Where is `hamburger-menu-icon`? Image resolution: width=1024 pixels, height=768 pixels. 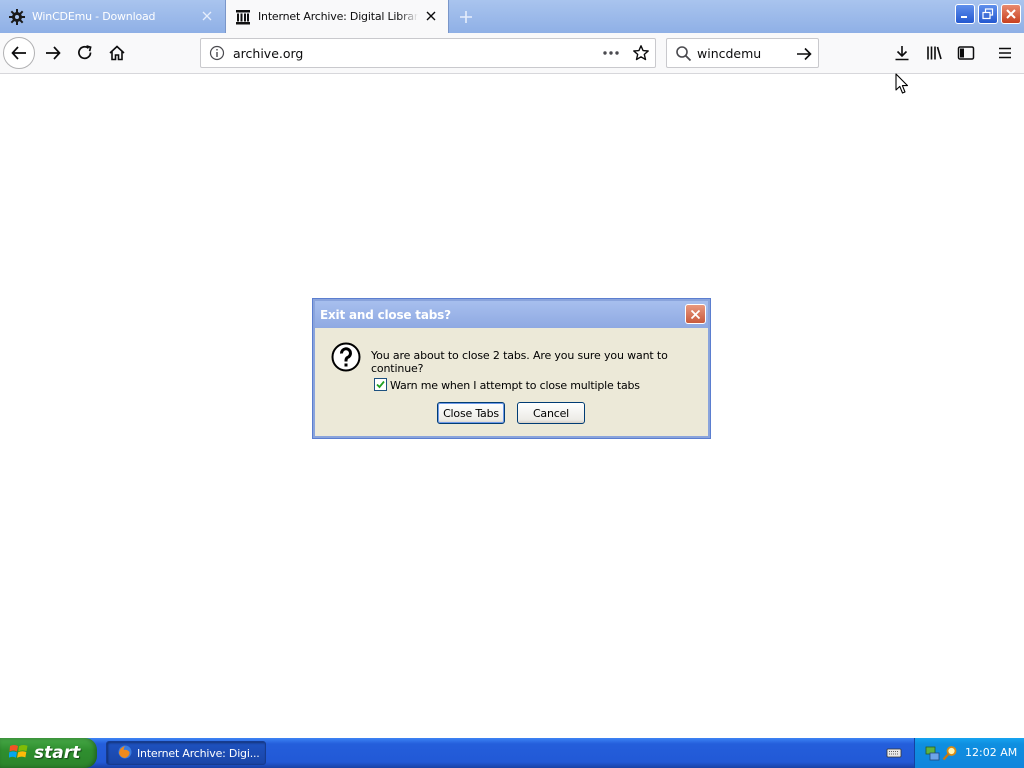
hamburger-menu-icon is located at coordinates (1005, 53).